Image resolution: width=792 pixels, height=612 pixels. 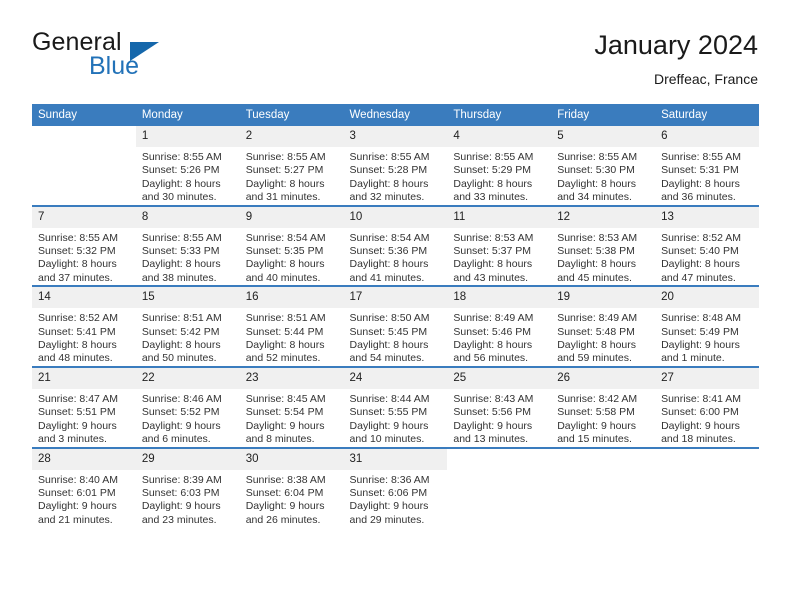 What do you see at coordinates (389, 398) in the screenshot?
I see `sunrise-text: Sunrise: 8:44 AM` at bounding box center [389, 398].